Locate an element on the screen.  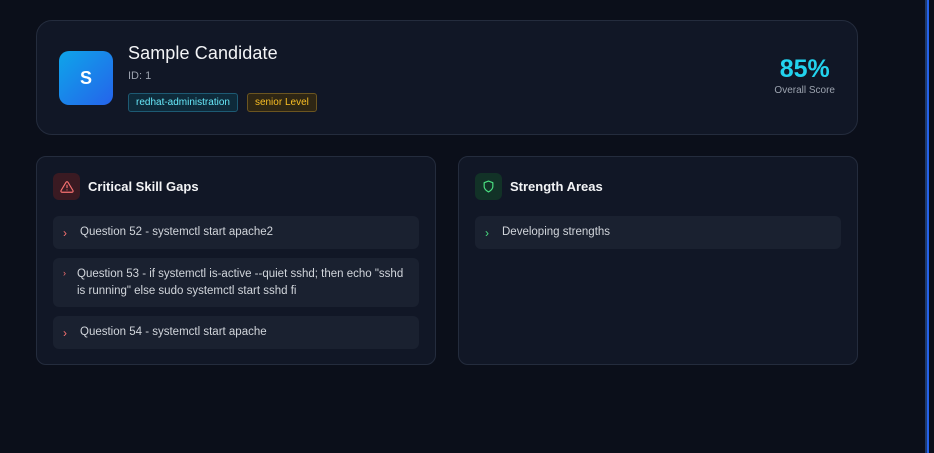
score-value: 85% is located at coordinates (804, 69).